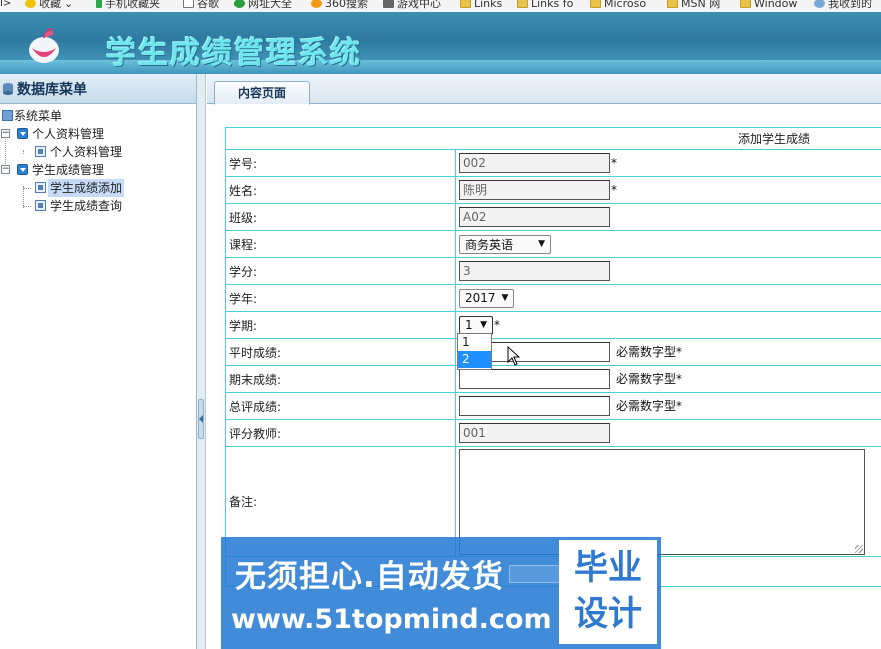  Describe the element at coordinates (819, 4) in the screenshot. I see `magnifier-icon` at that location.